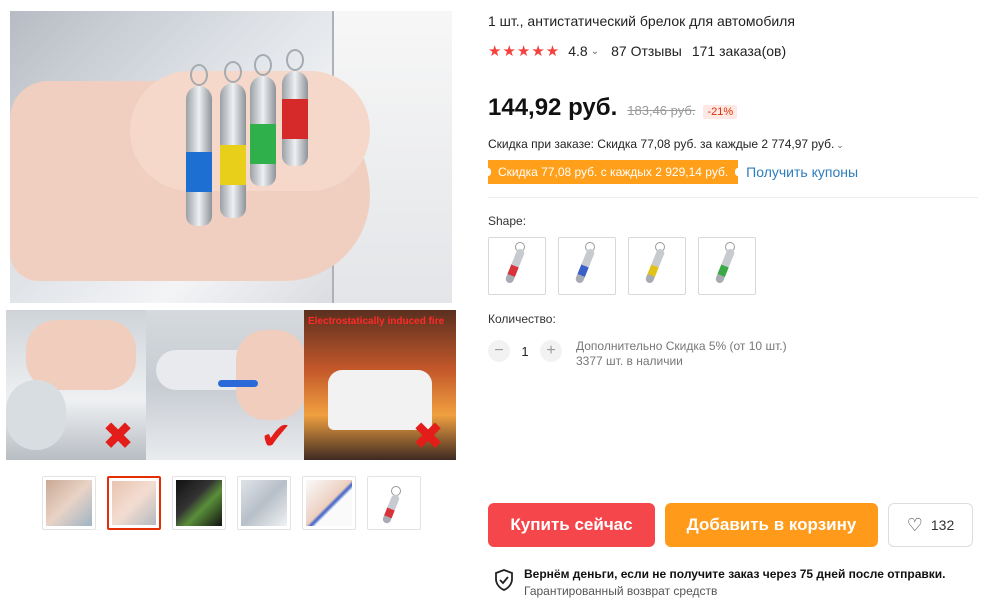  Describe the element at coordinates (263, 120) in the screenshot. I see `keychain-green` at that location.